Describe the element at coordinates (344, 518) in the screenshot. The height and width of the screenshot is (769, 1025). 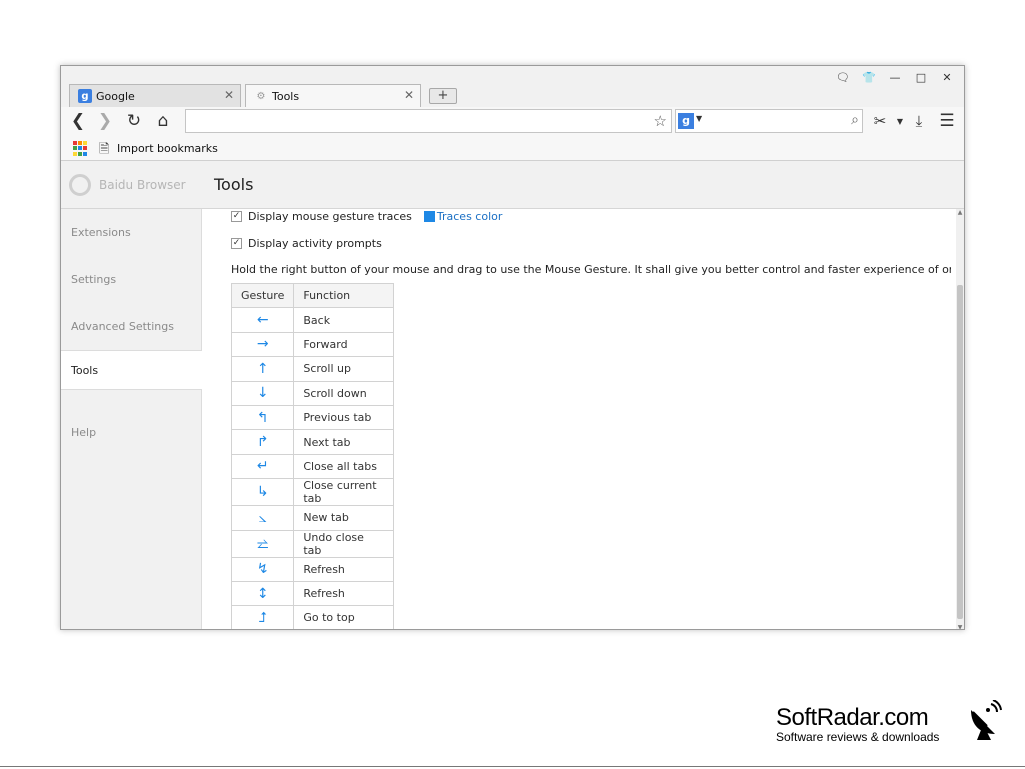
I see `gesture-function: New tab` at that location.